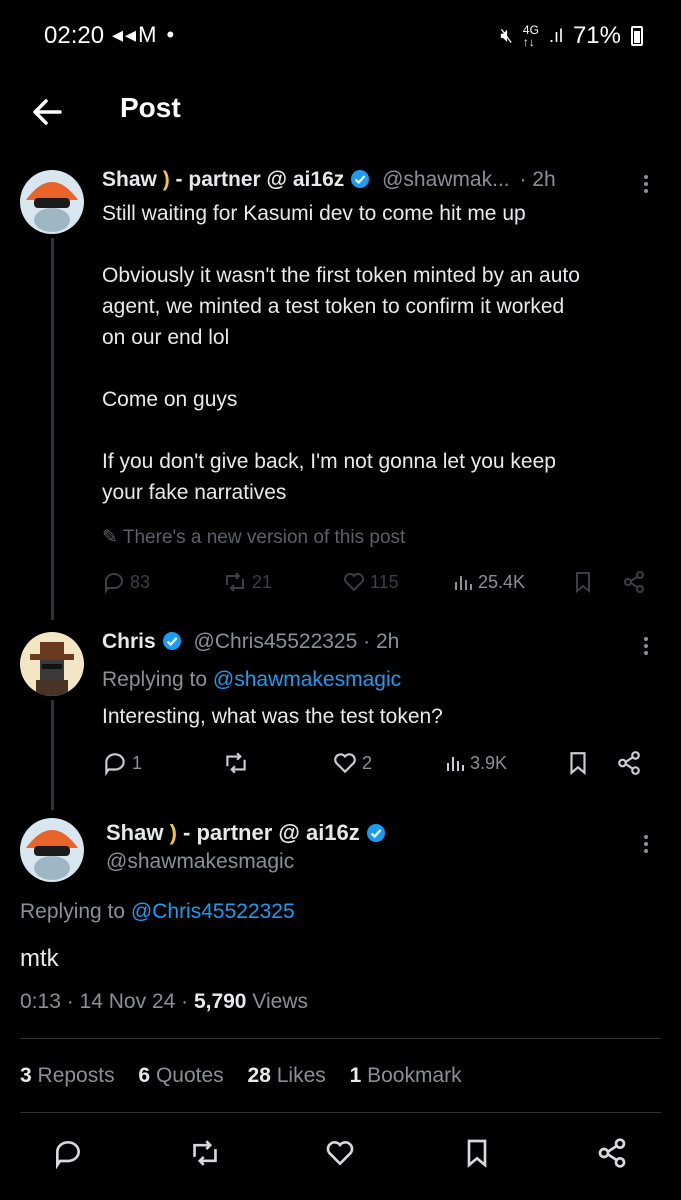  Describe the element at coordinates (26, 1075) in the screenshot. I see `stat-count: 3` at that location.